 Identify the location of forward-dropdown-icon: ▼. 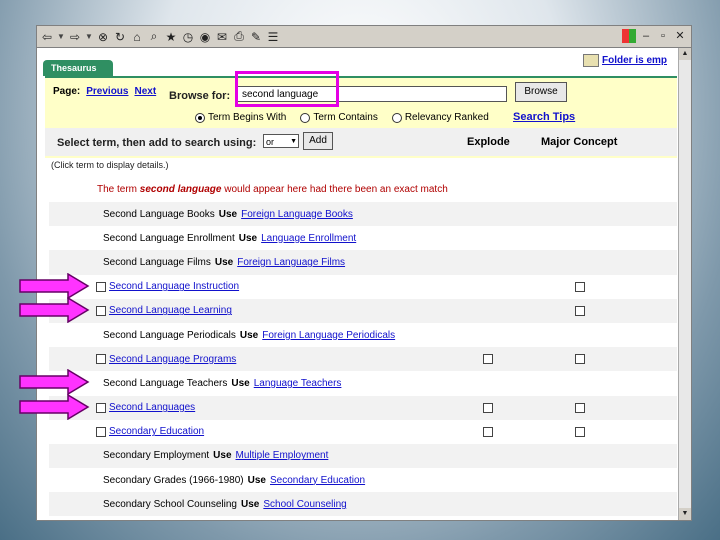
(89, 37).